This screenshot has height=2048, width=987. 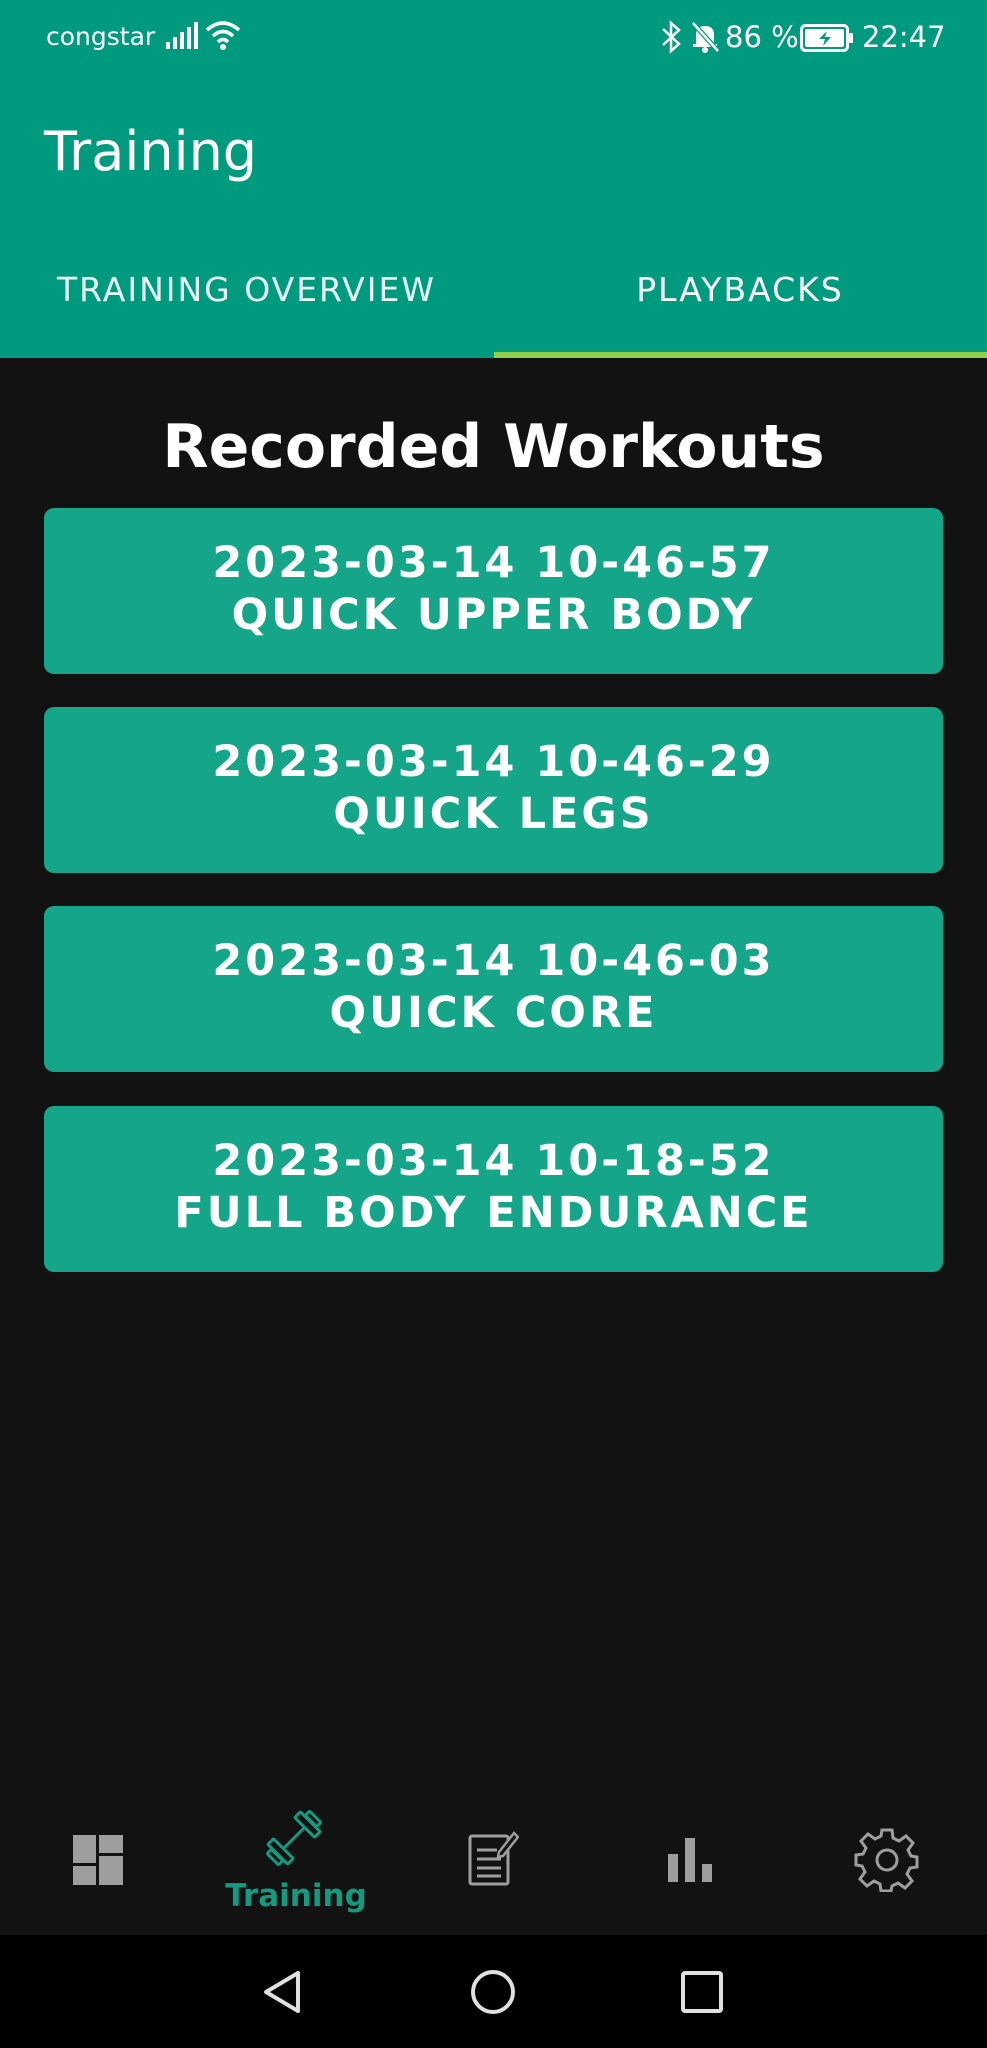 I want to click on recorded-workouts-heading: Recorded Workouts, so click(x=493, y=447).